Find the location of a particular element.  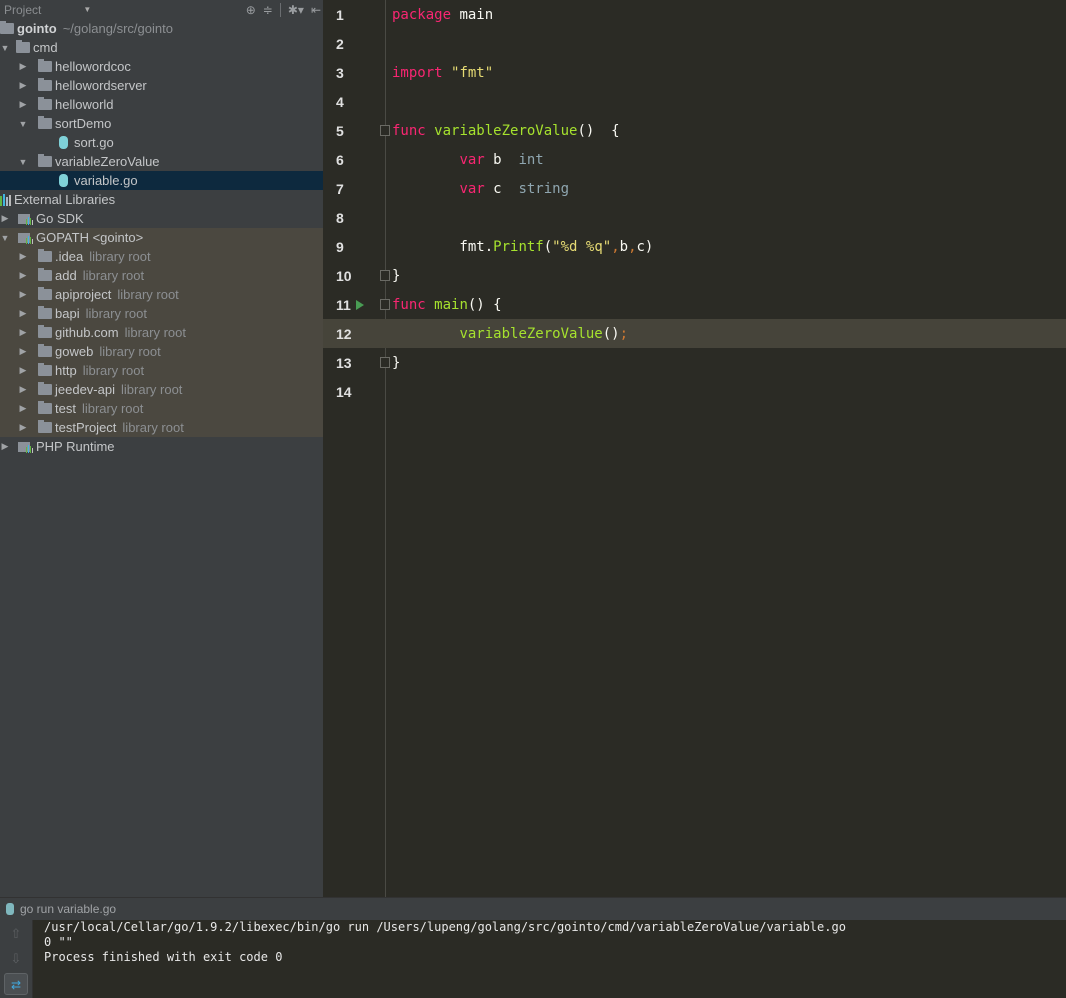

tree-item: ▼ cmd is located at coordinates (161, 47).